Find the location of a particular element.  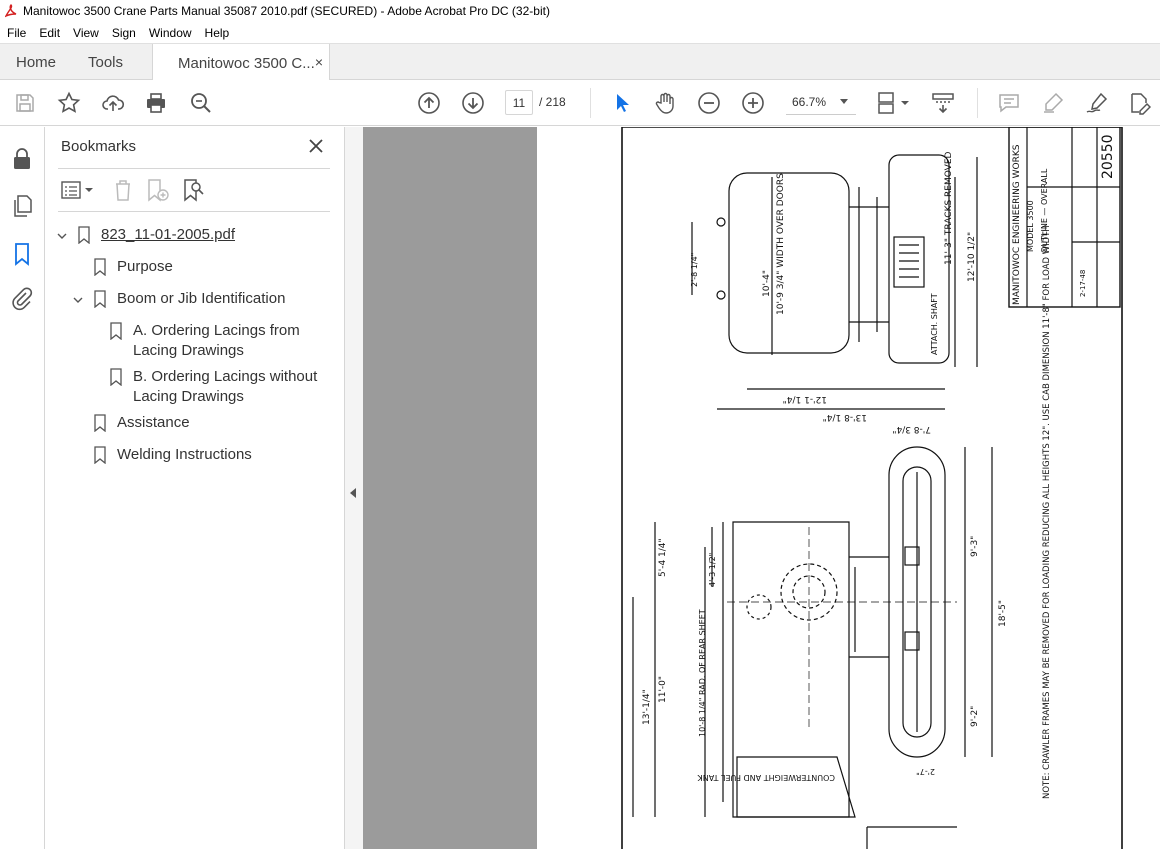

bookmark-item-welding: Welding Instructions is located at coordinates (184, 455).